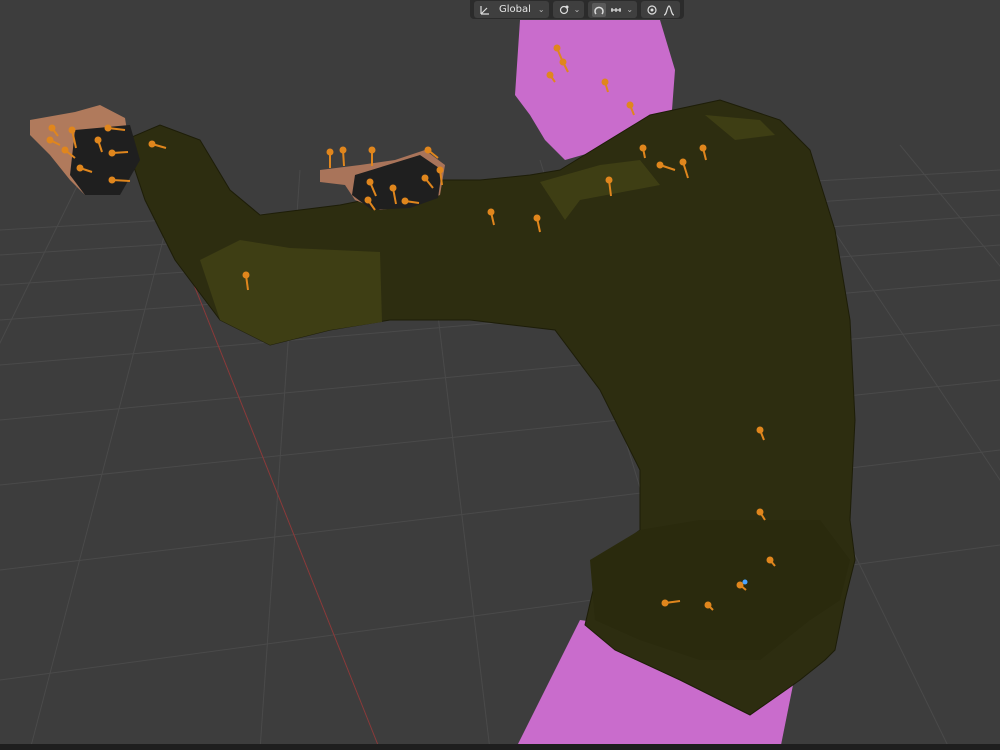 The height and width of the screenshot is (750, 1000). I want to click on transform-orientation-dropdown: Global ⌄, so click(511, 9).